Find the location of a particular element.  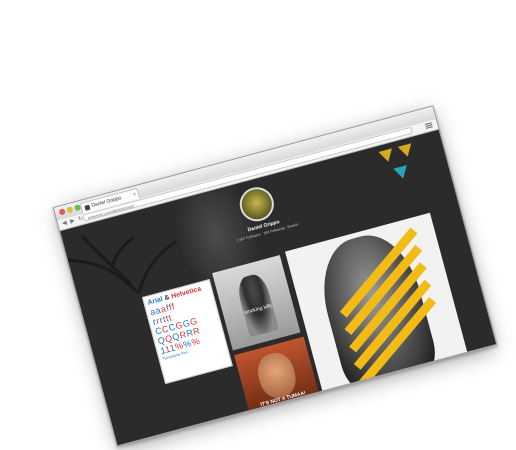

close-window-button is located at coordinates (62, 212).